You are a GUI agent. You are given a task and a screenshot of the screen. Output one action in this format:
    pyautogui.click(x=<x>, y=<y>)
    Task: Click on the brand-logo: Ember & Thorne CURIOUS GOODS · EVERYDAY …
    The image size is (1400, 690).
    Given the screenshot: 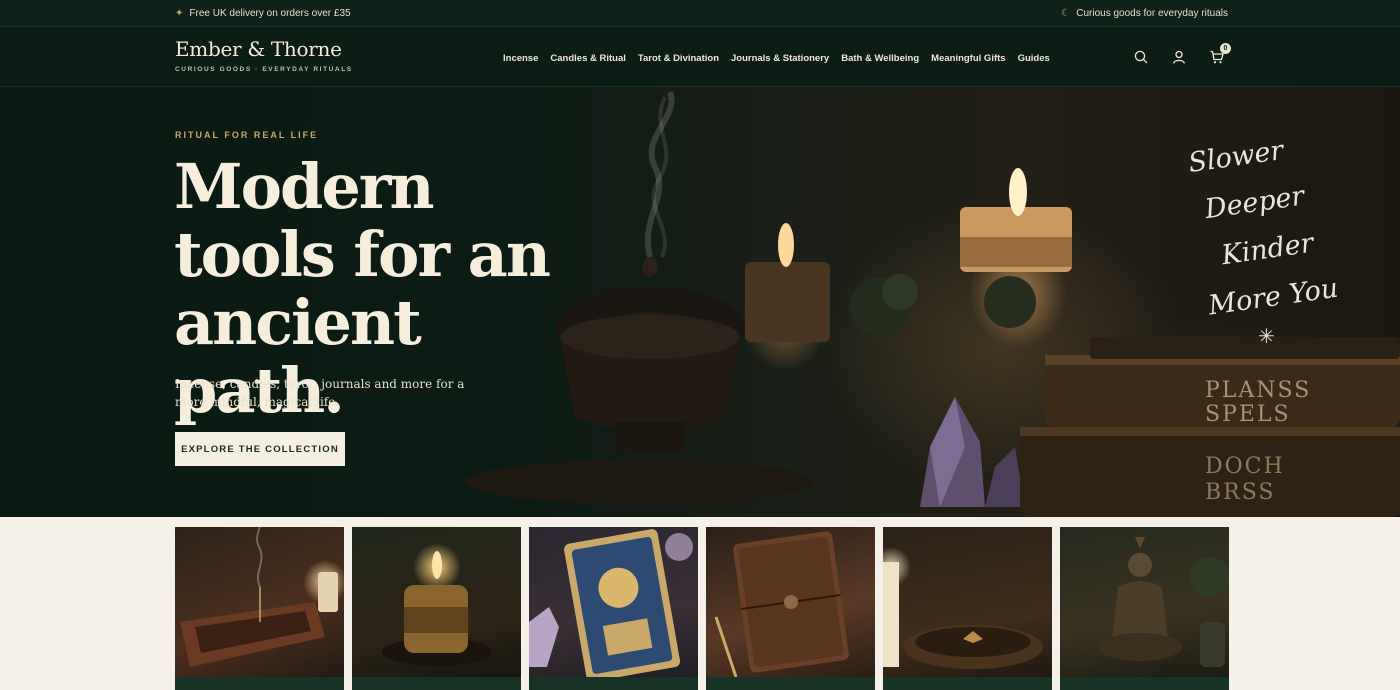 What is the action you would take?
    pyautogui.click(x=264, y=55)
    